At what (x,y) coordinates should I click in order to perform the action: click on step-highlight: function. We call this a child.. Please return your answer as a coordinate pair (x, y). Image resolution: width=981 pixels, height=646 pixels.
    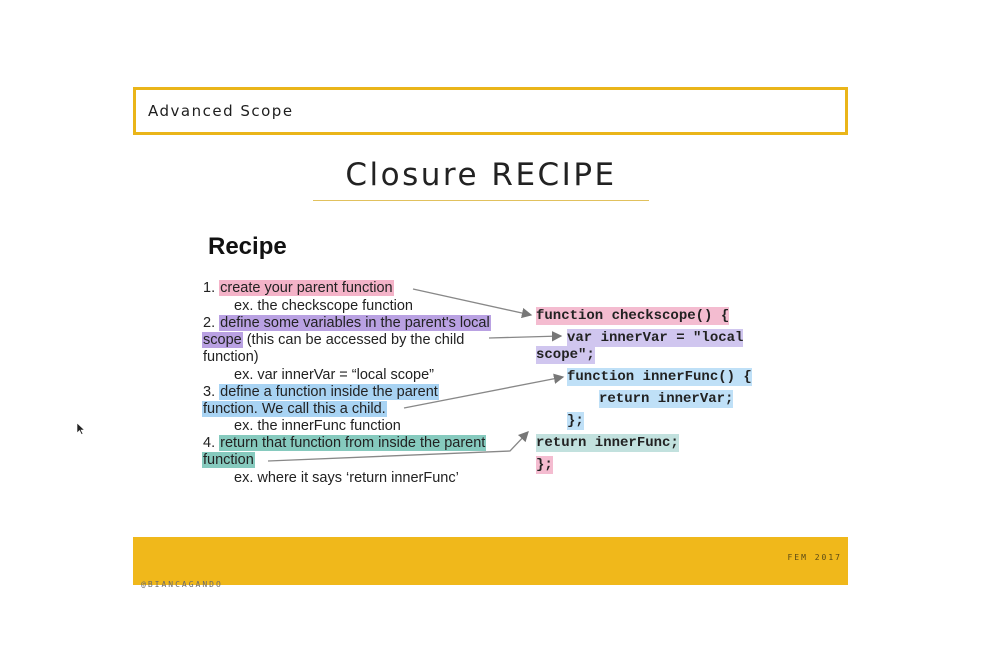
    Looking at the image, I should click on (294, 409).